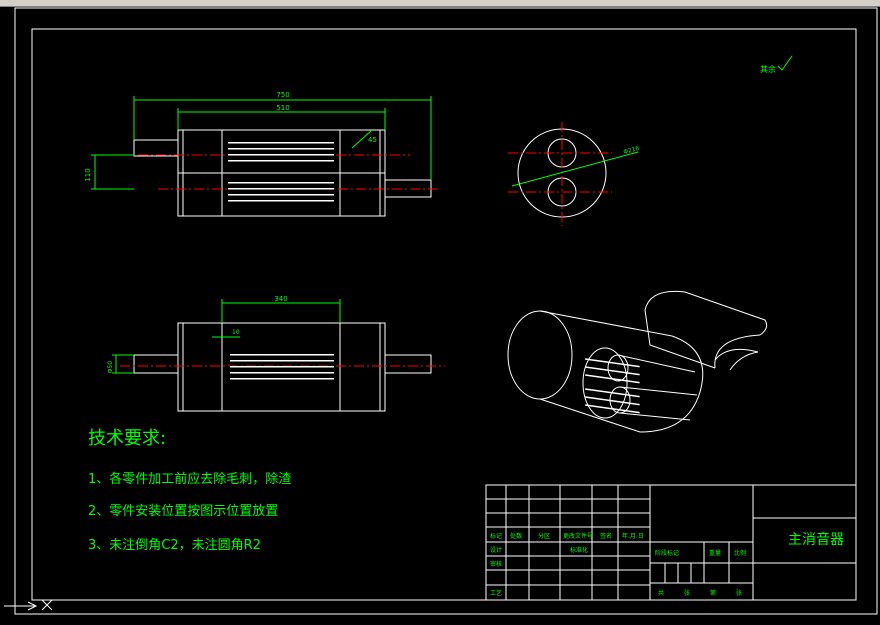 This screenshot has width=880, height=625. I want to click on svg-text: 第, so click(713, 593).